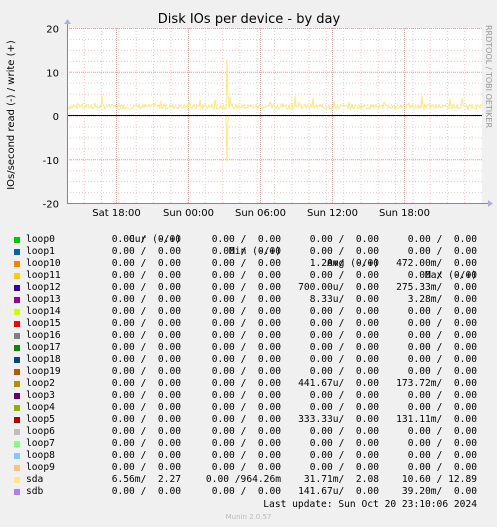 This screenshot has height=527, width=497. I want to click on legend-name: loop14, so click(43, 311).